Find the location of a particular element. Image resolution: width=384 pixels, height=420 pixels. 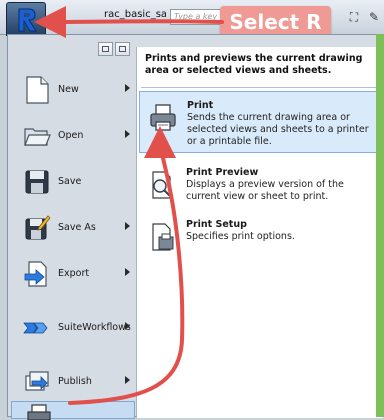

recent-documents-icon is located at coordinates (105, 49).